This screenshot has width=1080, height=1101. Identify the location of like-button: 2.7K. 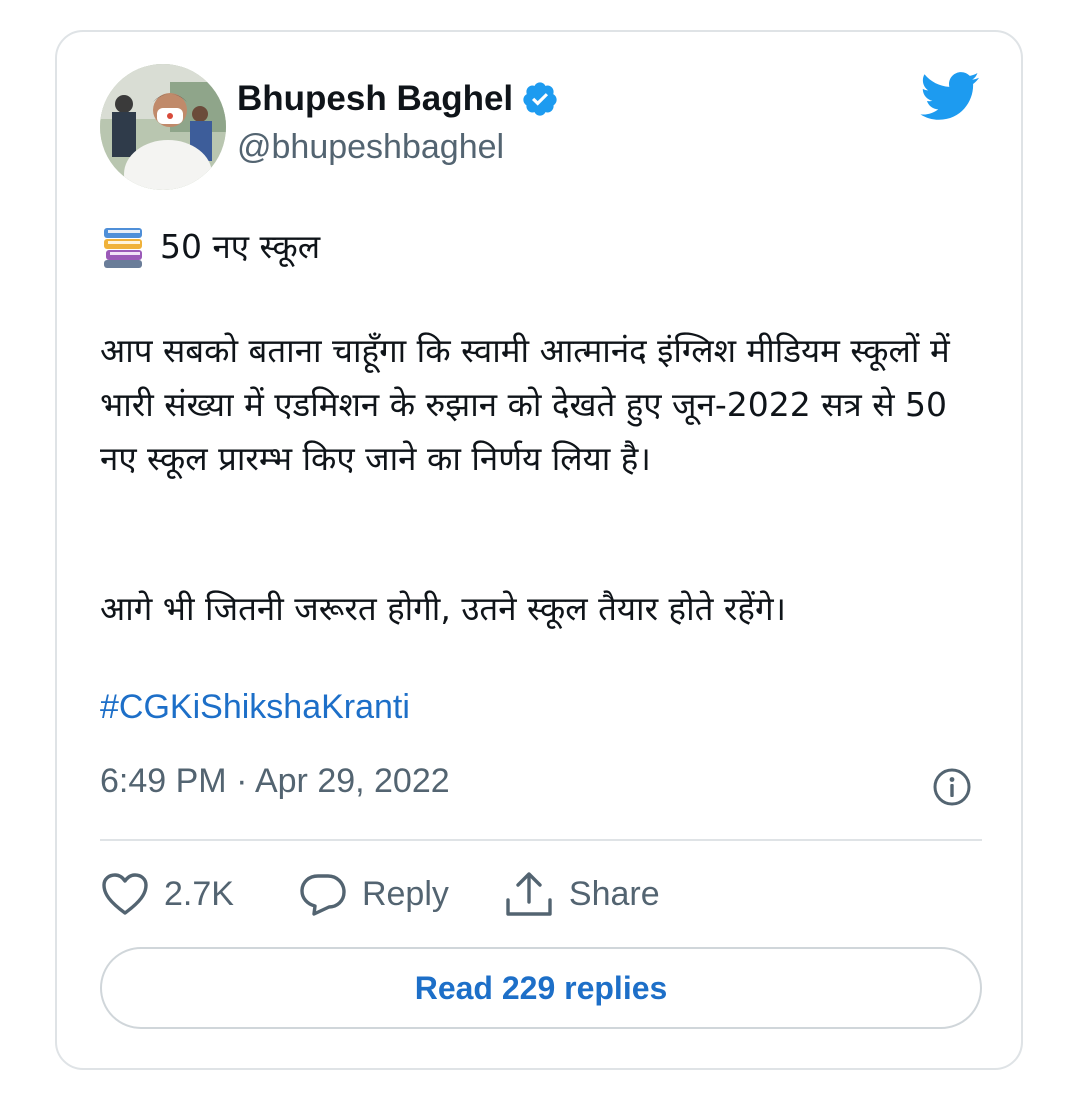
(167, 894).